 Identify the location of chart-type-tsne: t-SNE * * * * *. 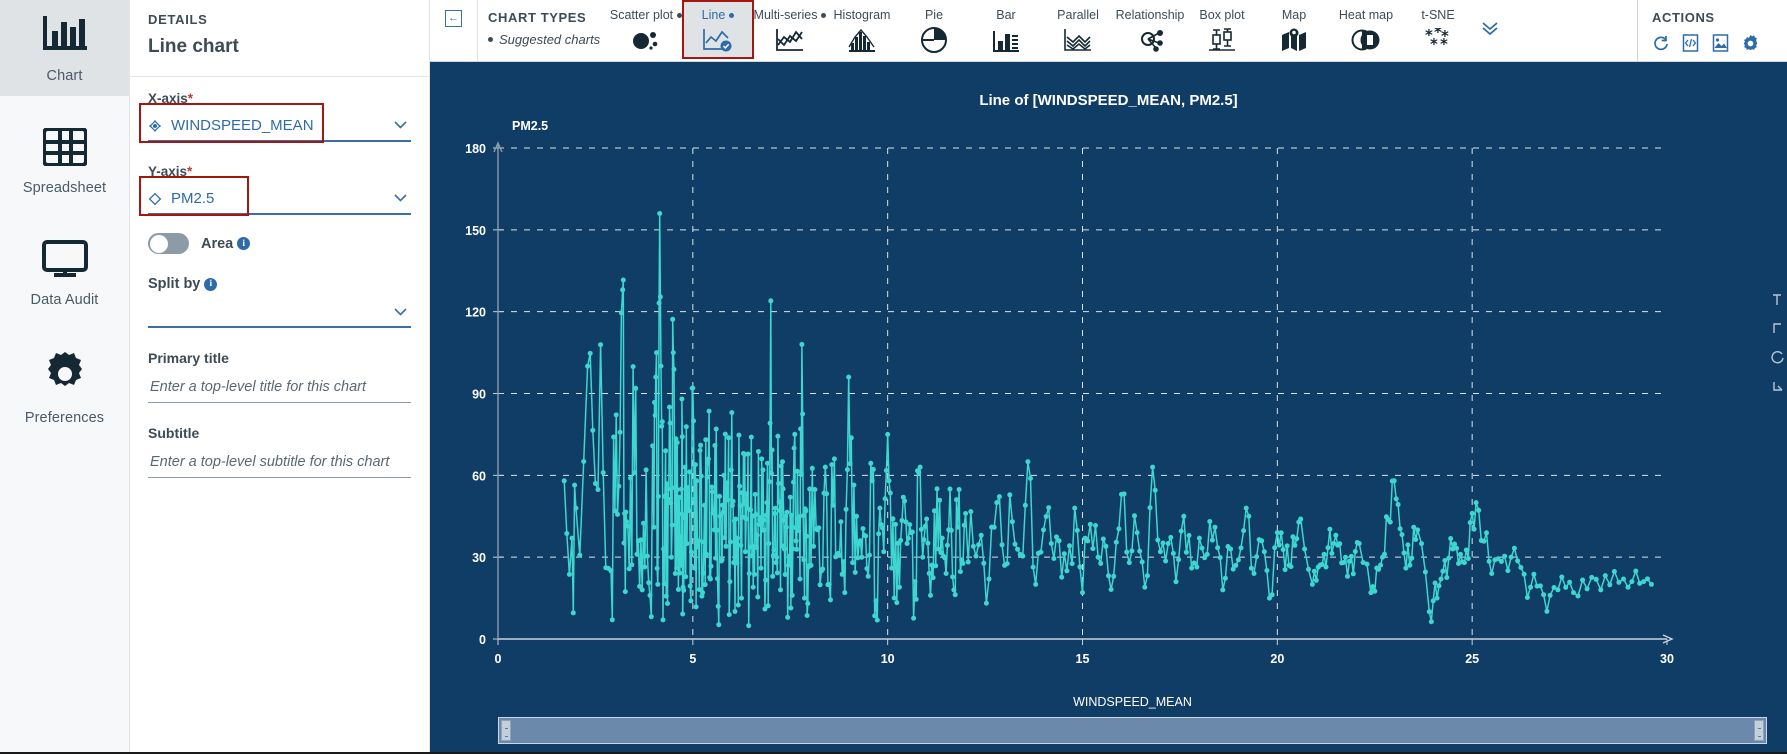
(1438, 29).